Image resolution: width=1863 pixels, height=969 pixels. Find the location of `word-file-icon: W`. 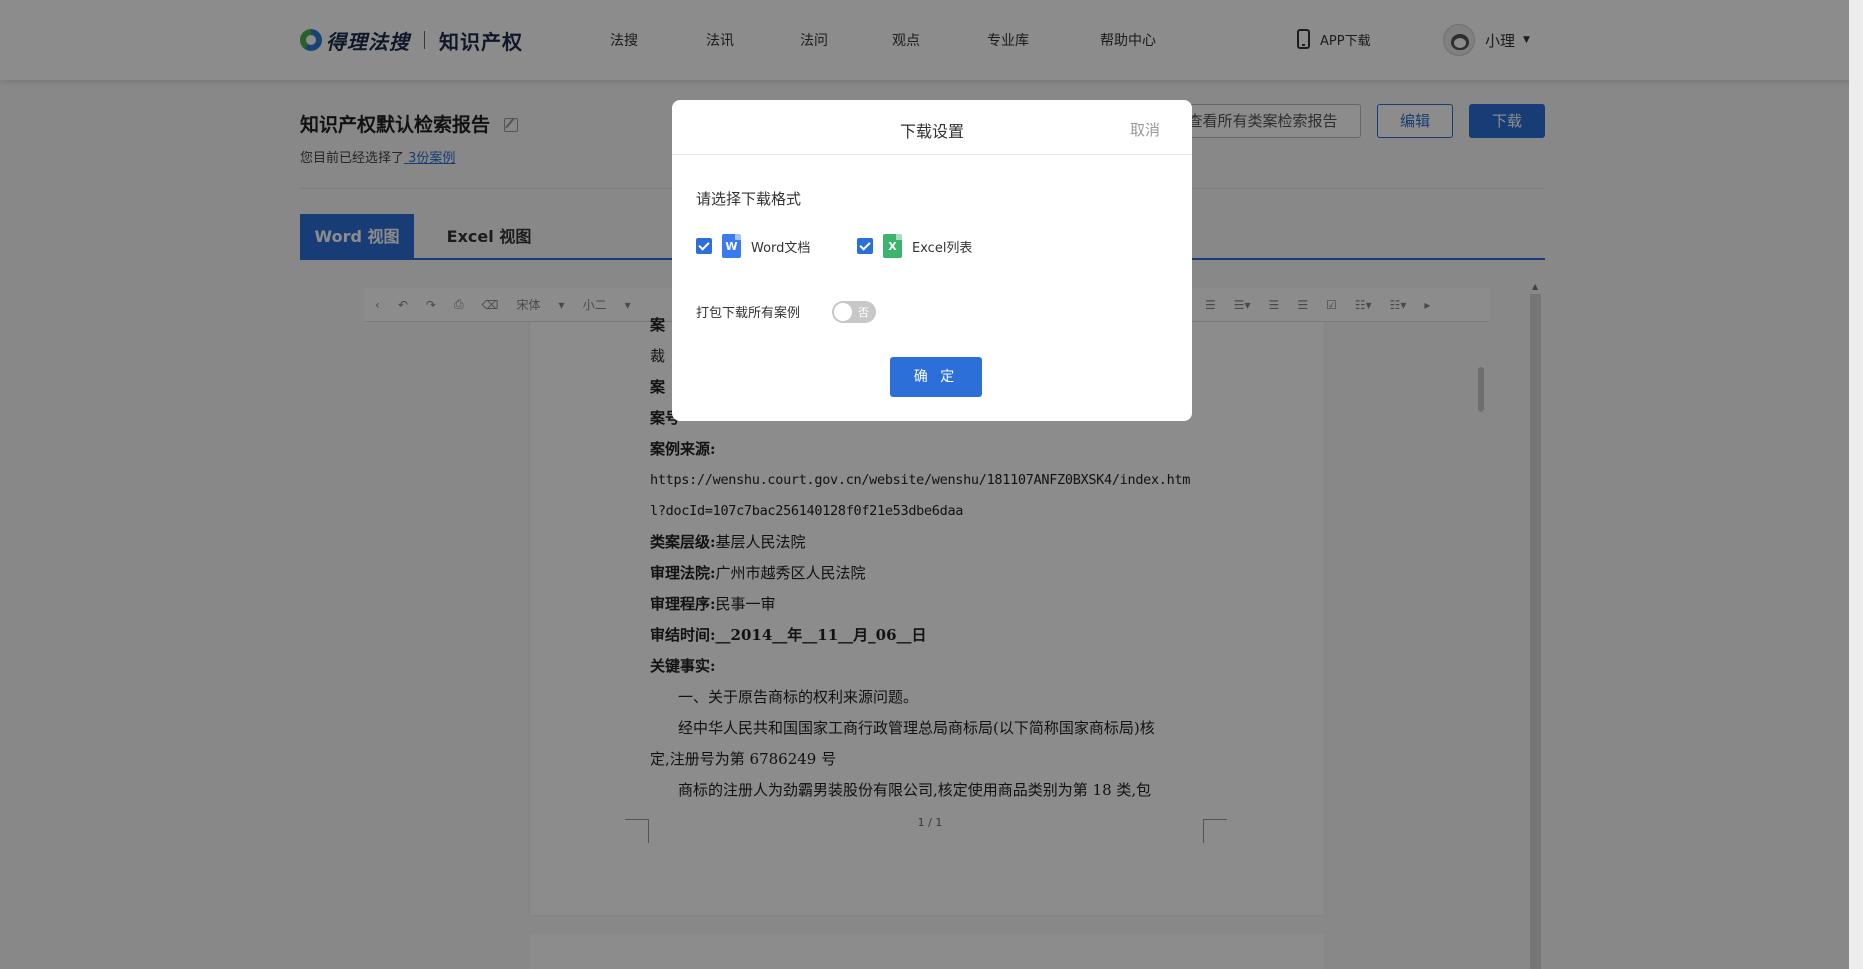

word-file-icon: W is located at coordinates (731, 246).